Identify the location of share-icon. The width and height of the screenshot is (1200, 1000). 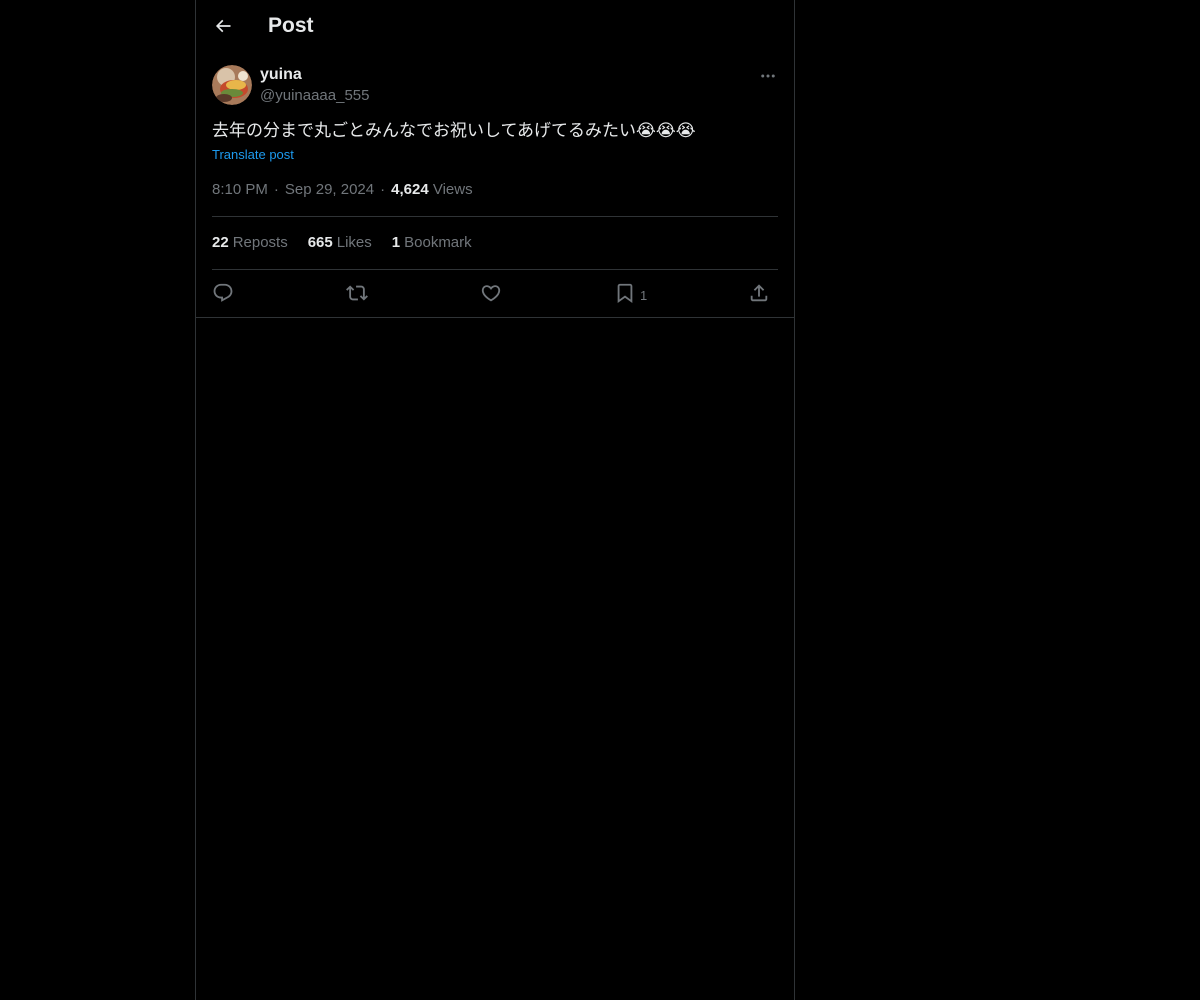
(759, 293).